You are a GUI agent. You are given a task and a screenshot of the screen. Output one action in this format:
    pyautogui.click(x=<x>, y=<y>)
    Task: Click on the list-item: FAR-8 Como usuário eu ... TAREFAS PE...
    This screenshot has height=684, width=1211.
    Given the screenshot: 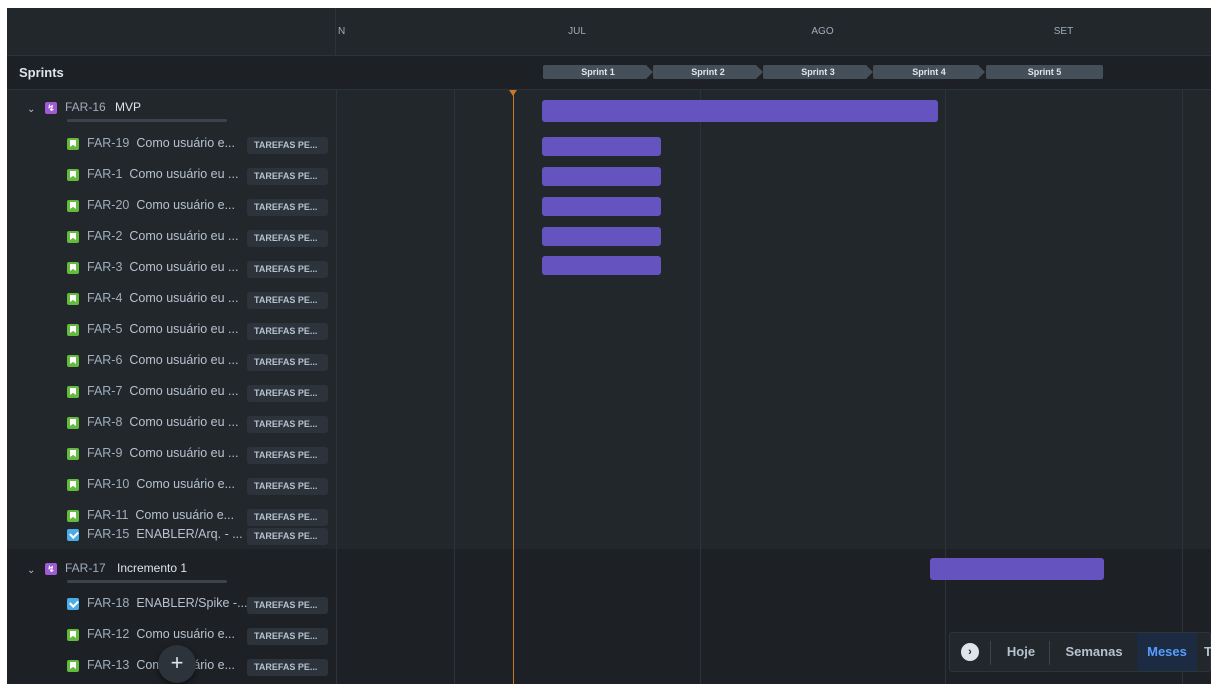 What is the action you would take?
    pyautogui.click(x=171, y=424)
    